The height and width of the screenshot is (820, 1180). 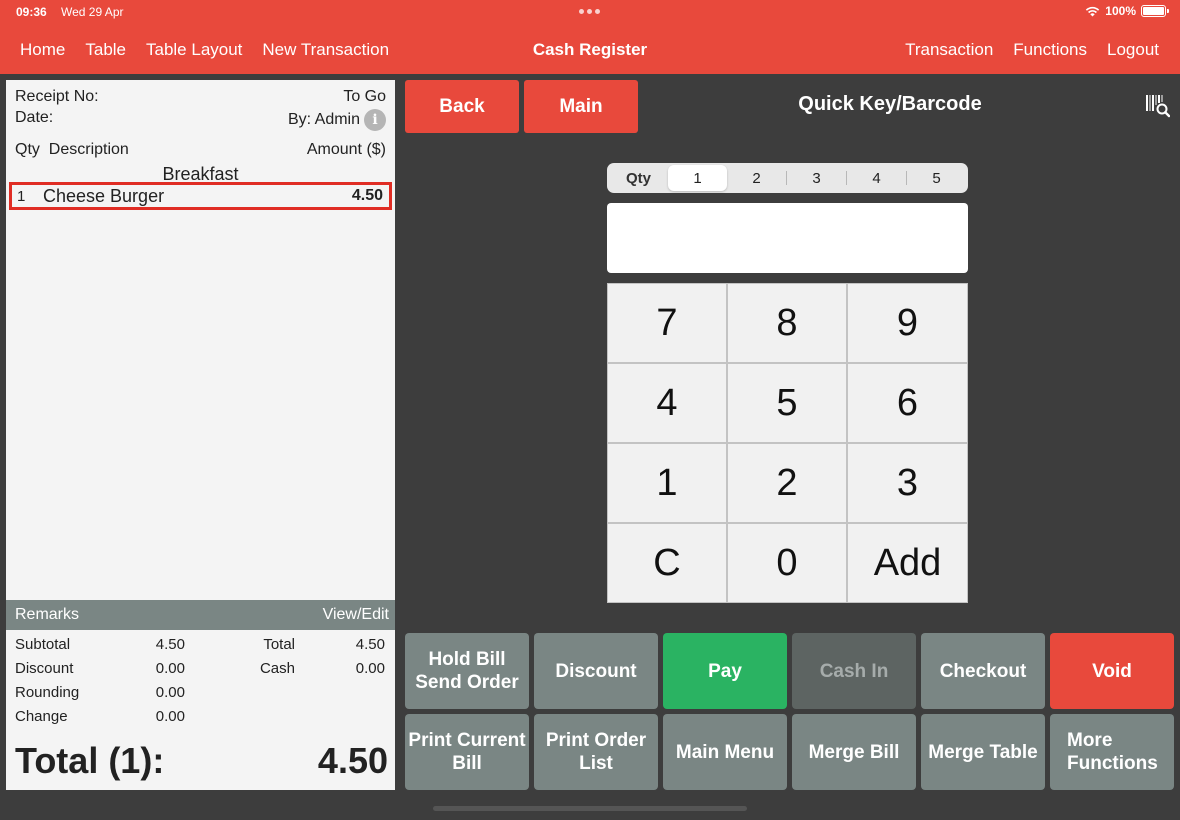 What do you see at coordinates (467, 671) in the screenshot?
I see `hold-bill-send-order-button: Hold Bill Send Order` at bounding box center [467, 671].